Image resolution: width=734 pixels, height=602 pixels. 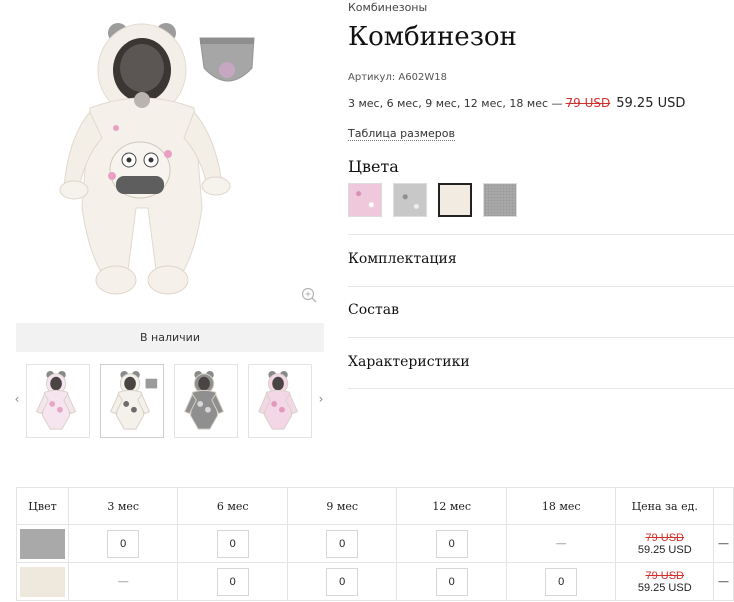 I want to click on accordion-label: Комплектация, so click(x=402, y=259).